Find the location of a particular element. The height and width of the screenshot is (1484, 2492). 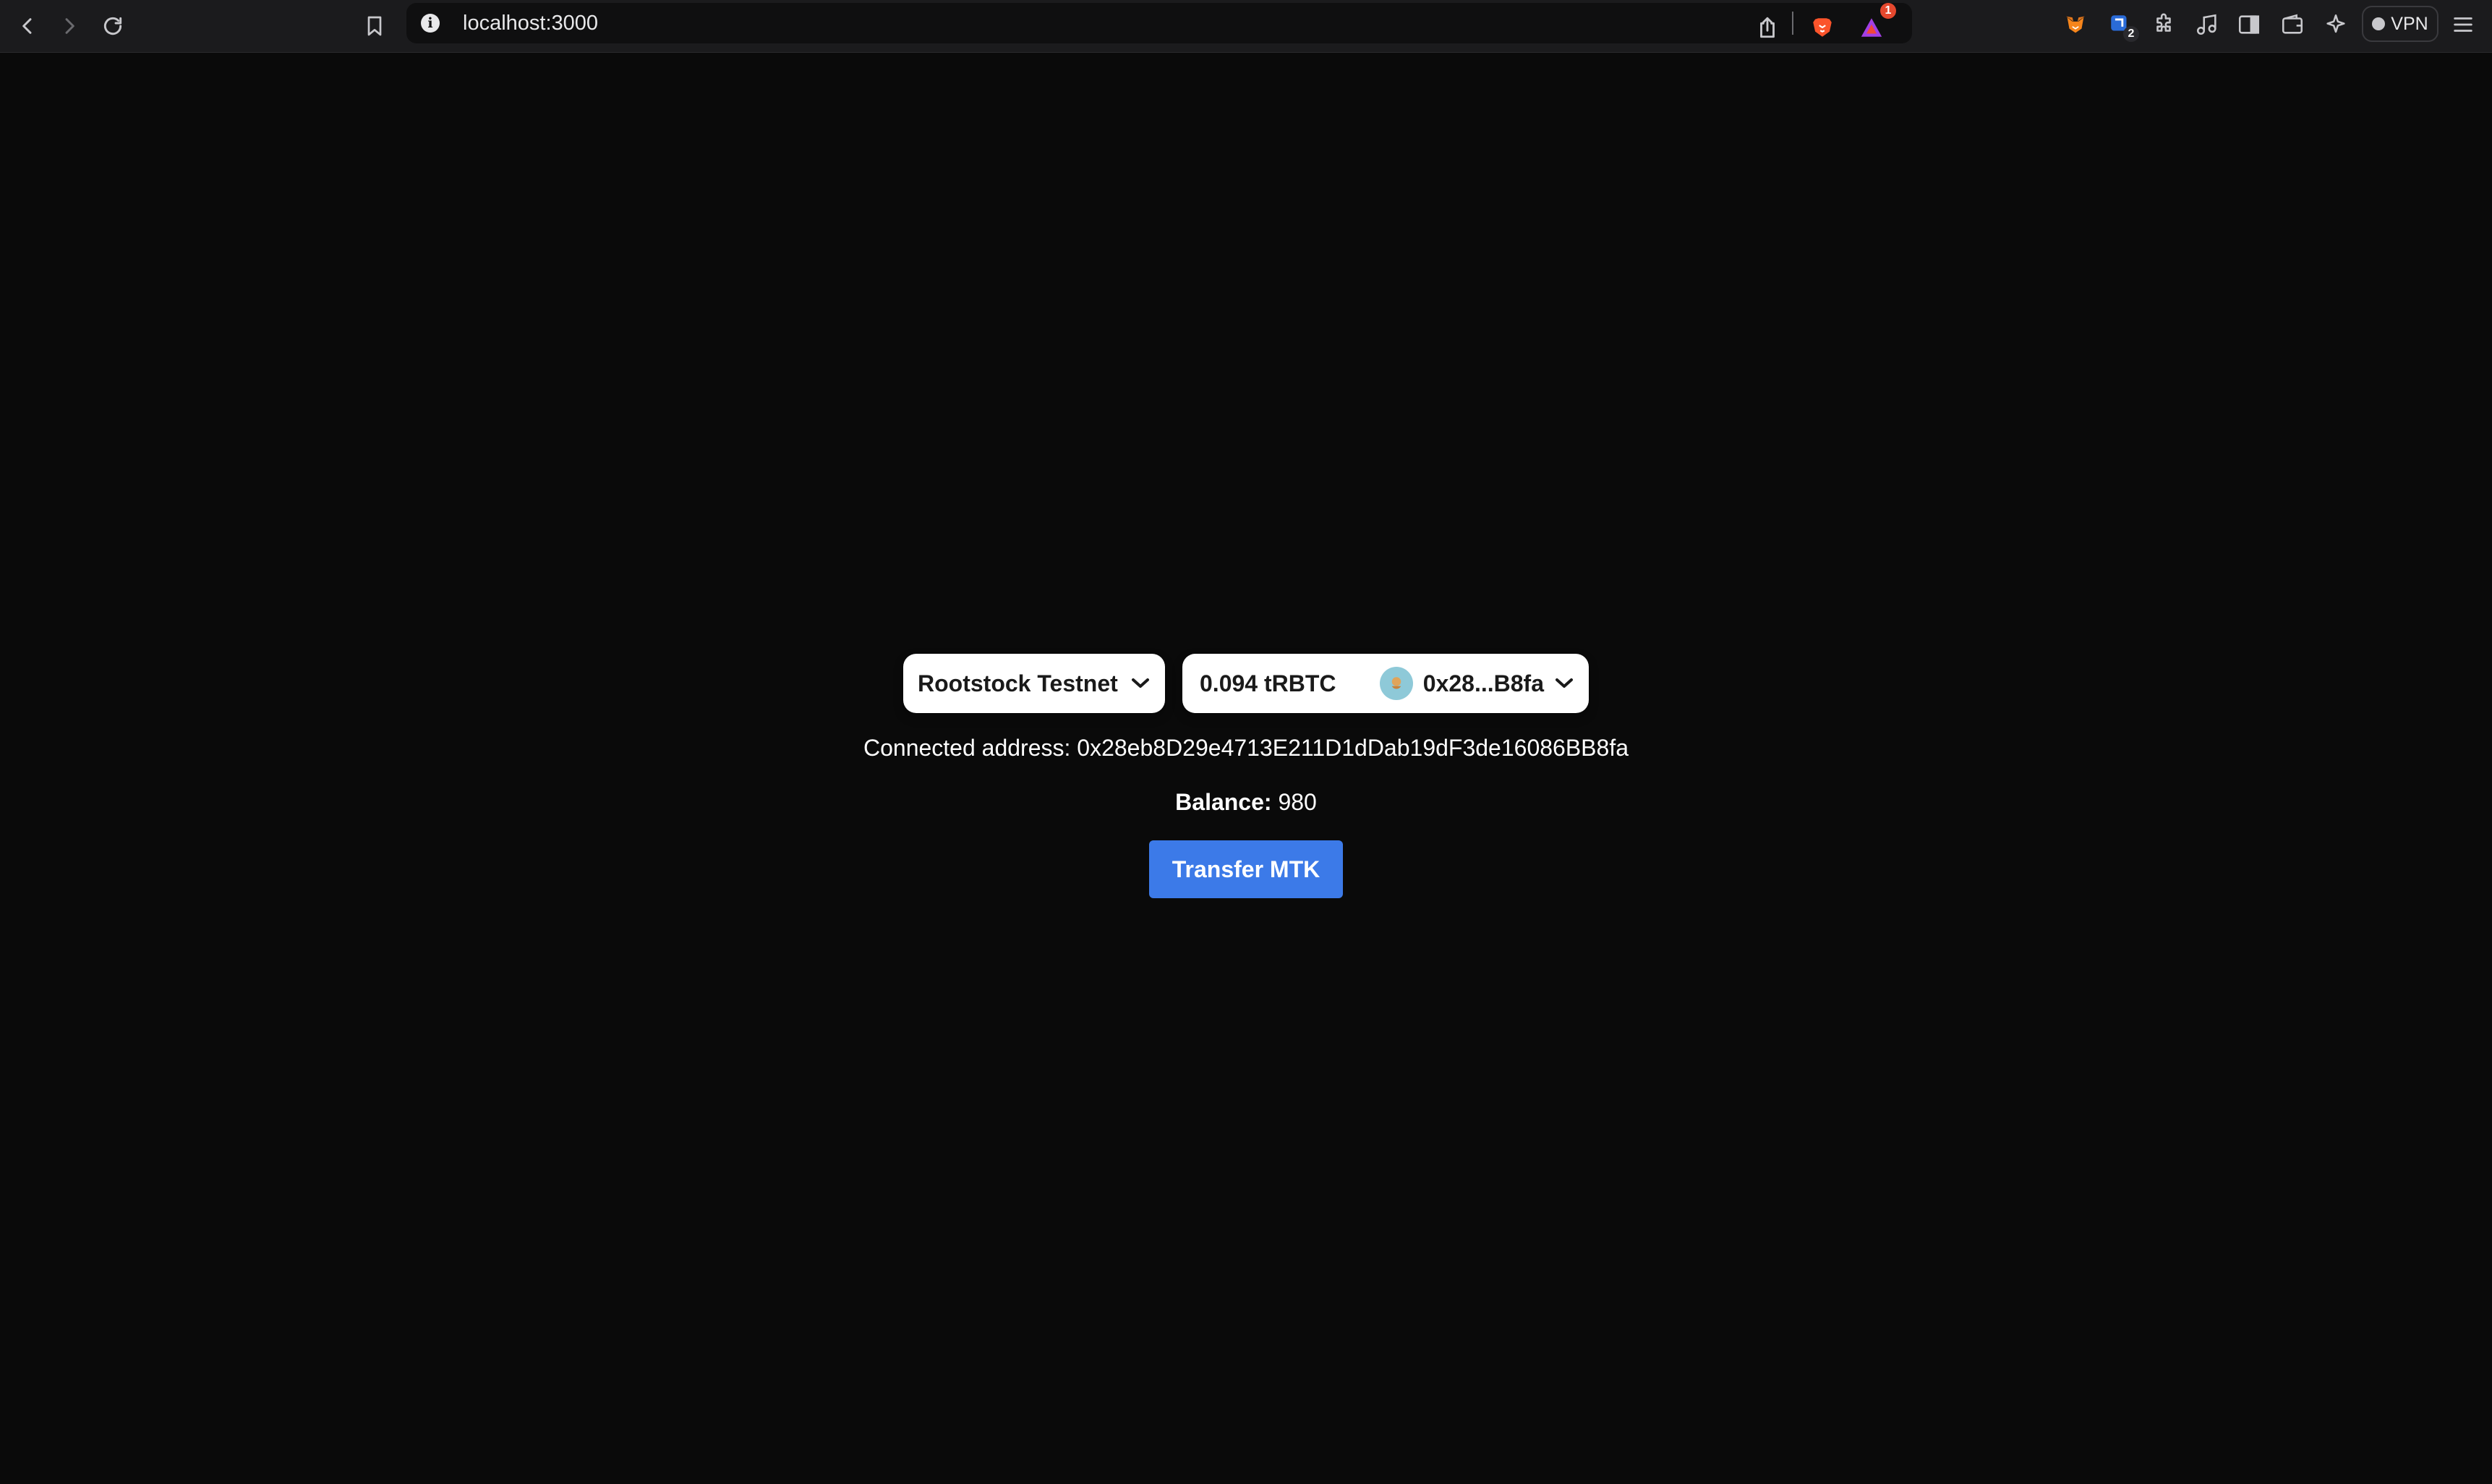

wallet-balance: 0.094 tRBTC is located at coordinates (1268, 683).